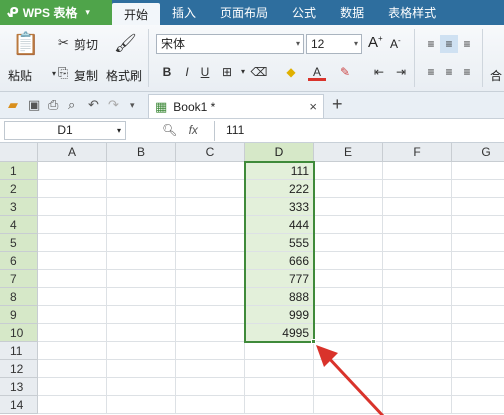  What do you see at coordinates (71, 105) in the screenshot?
I see `print-preview-icon: ⌕` at bounding box center [71, 105].